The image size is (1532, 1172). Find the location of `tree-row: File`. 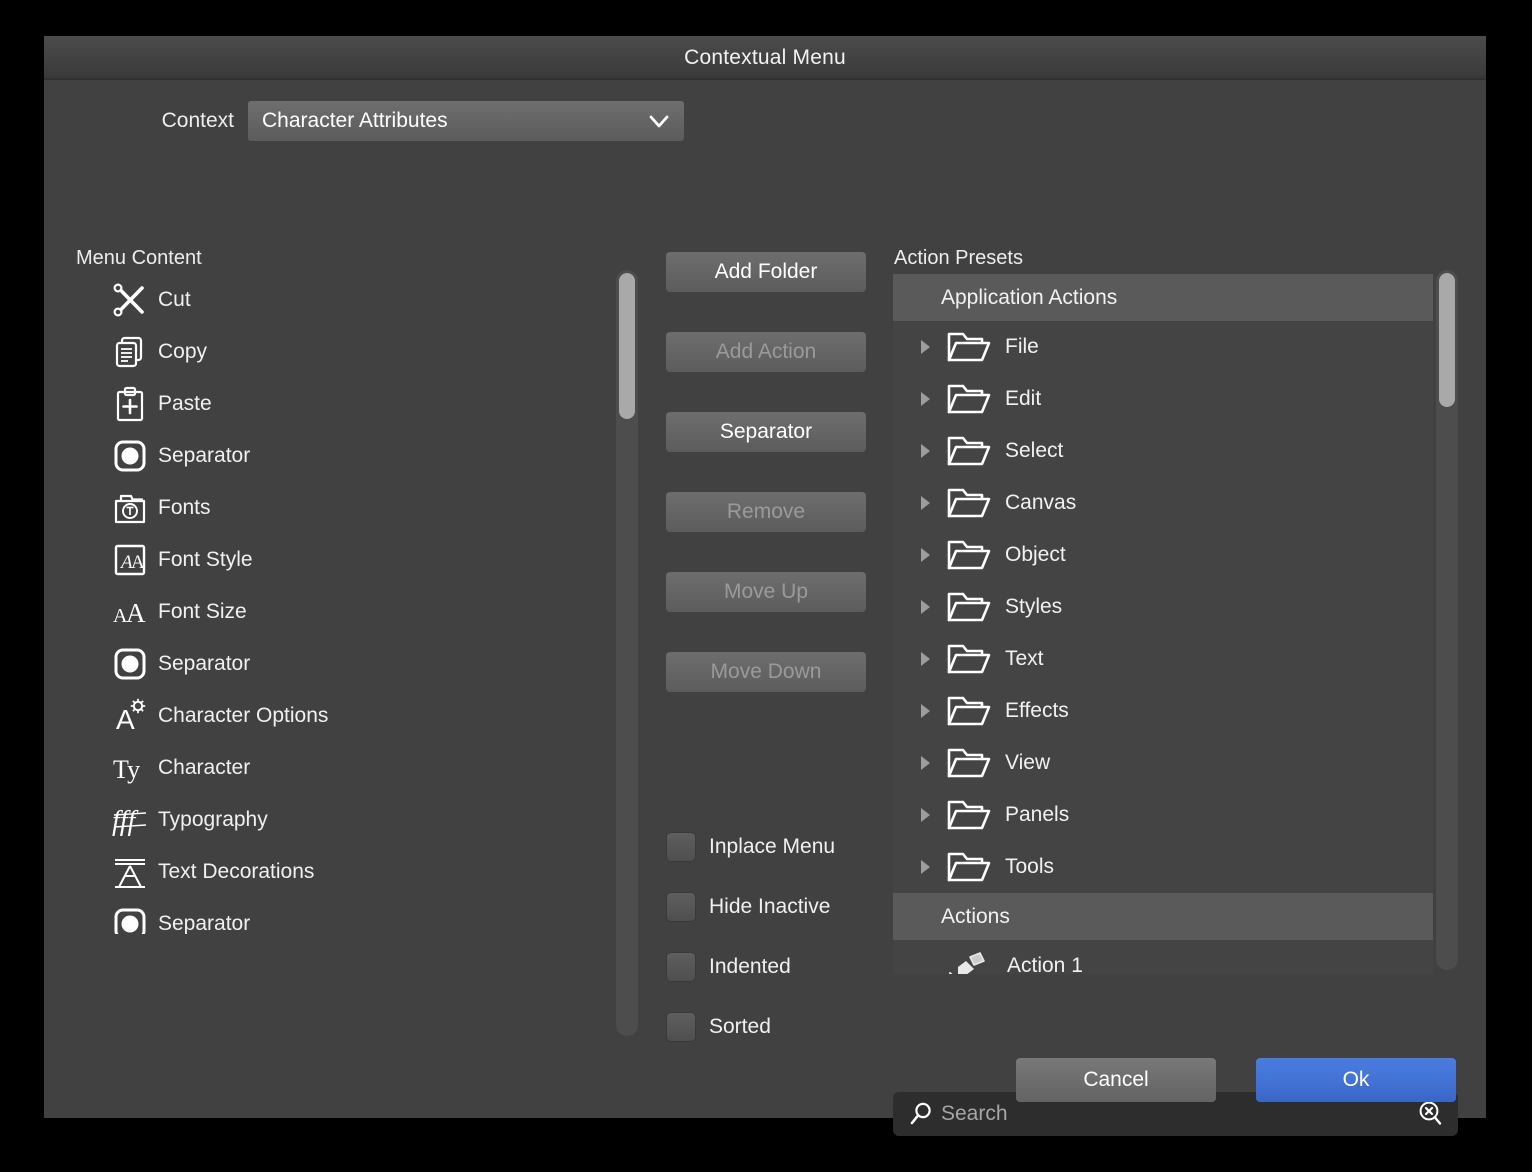

tree-row: File is located at coordinates (1163, 347).